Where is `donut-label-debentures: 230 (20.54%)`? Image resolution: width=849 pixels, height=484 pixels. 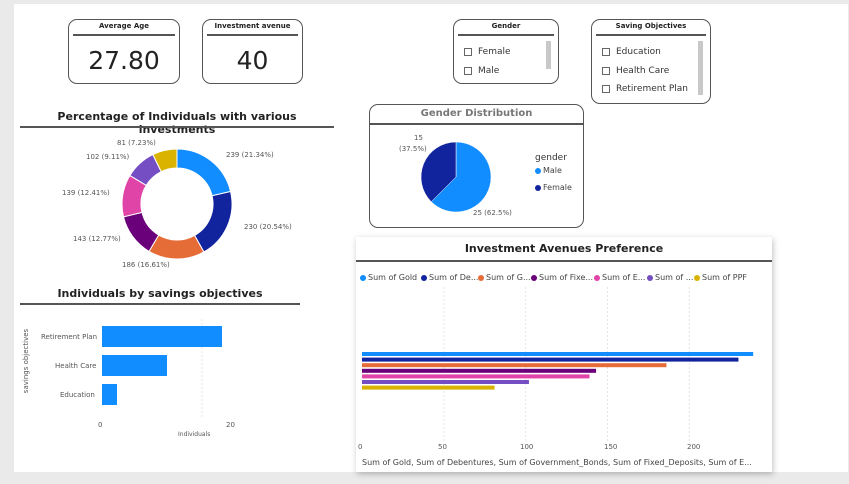 donut-label-debentures: 230 (20.54%) is located at coordinates (268, 227).